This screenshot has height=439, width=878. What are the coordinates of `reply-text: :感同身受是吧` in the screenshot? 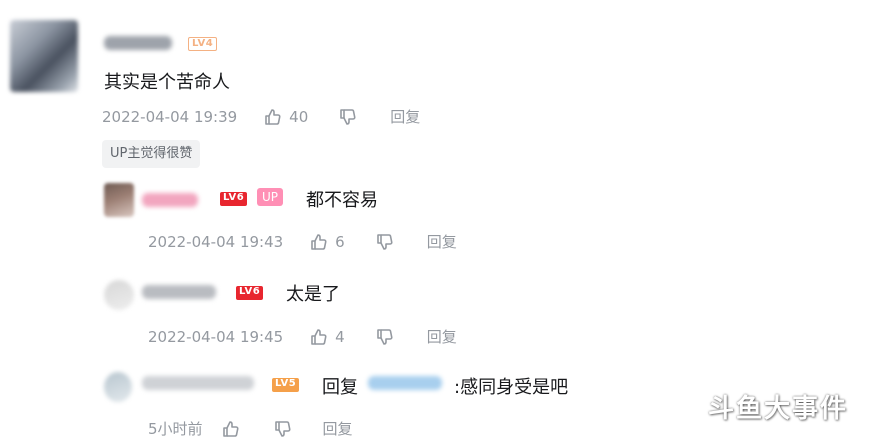 It's located at (511, 387).